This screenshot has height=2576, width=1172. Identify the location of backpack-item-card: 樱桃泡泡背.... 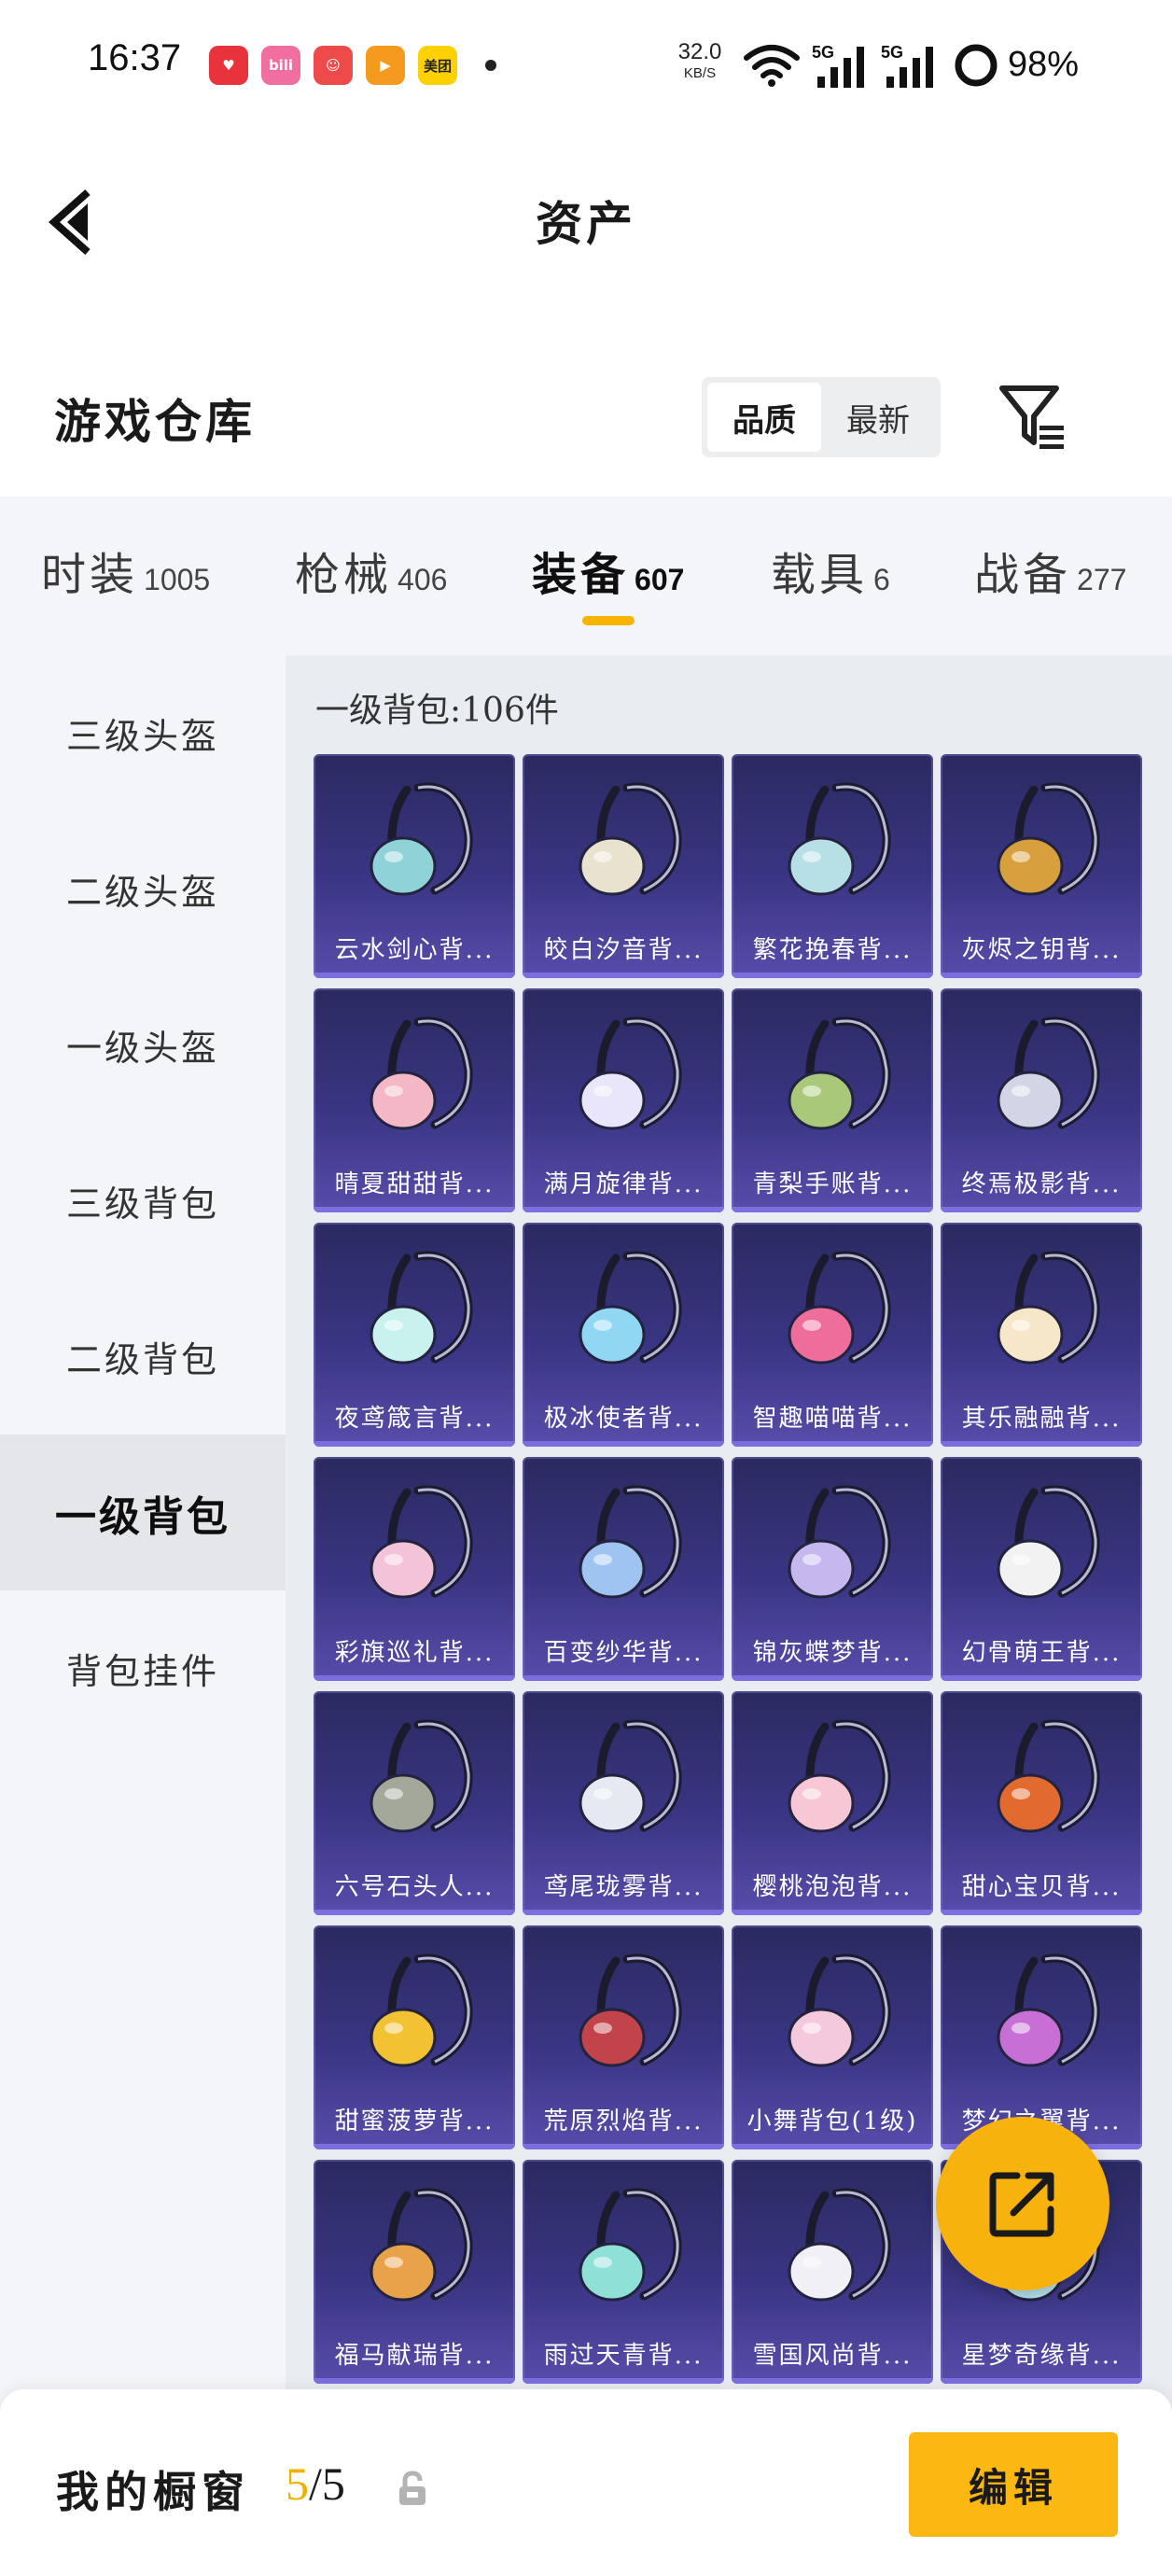
(832, 1803).